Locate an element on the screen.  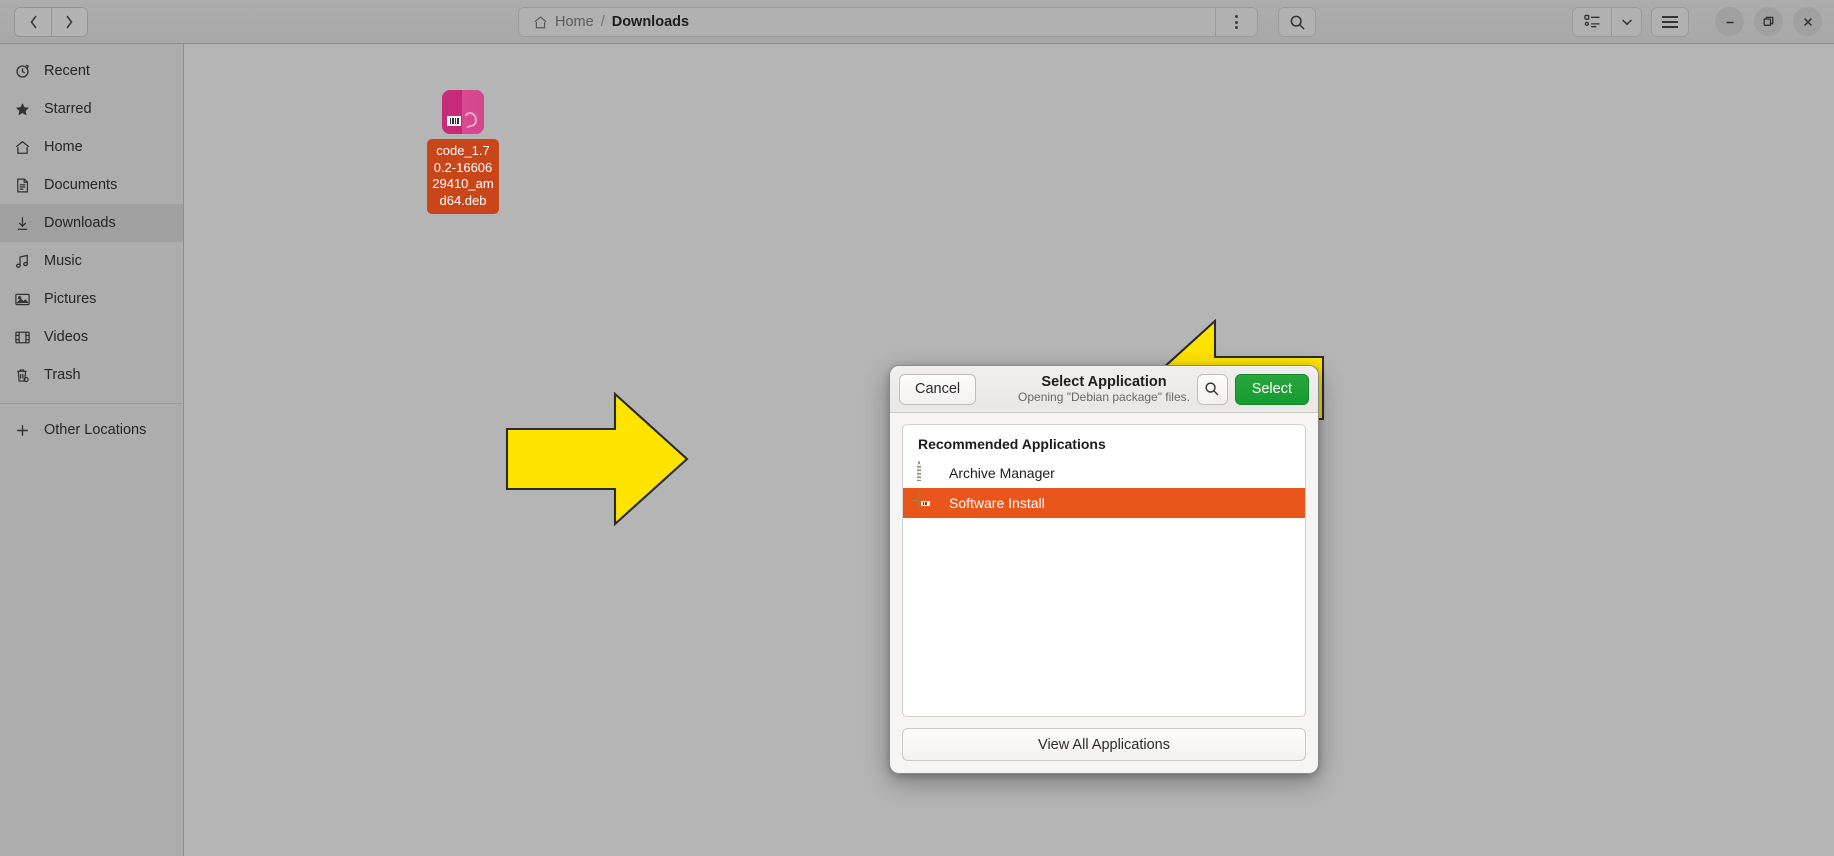
image-icon is located at coordinates (22, 299).